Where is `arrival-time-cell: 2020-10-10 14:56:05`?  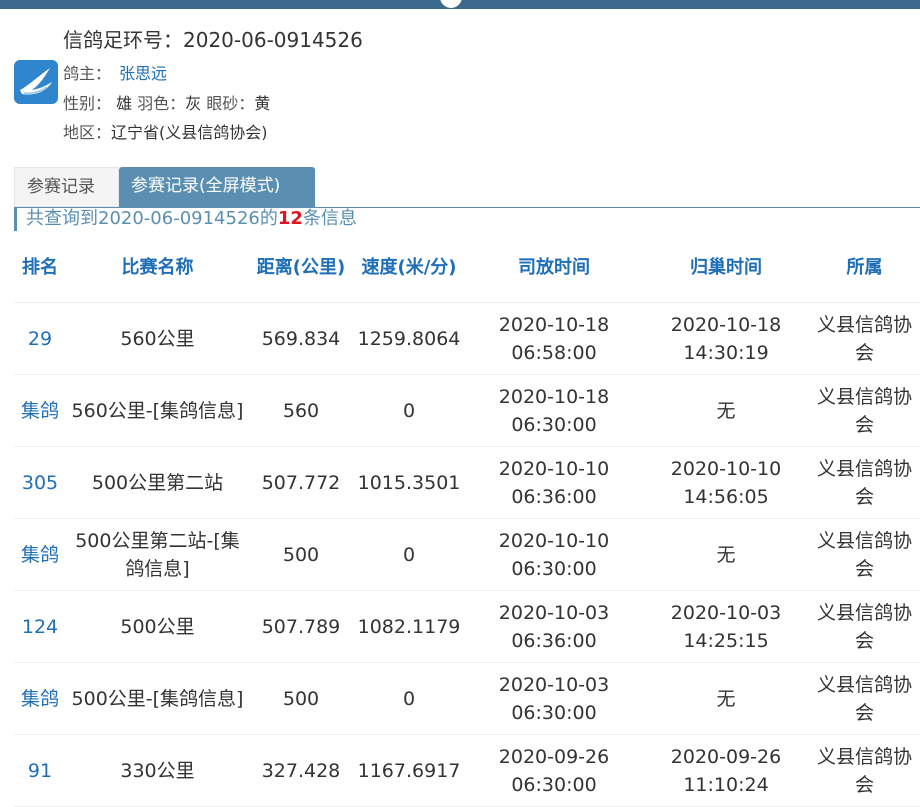
arrival-time-cell: 2020-10-10 14:56:05 is located at coordinates (726, 483).